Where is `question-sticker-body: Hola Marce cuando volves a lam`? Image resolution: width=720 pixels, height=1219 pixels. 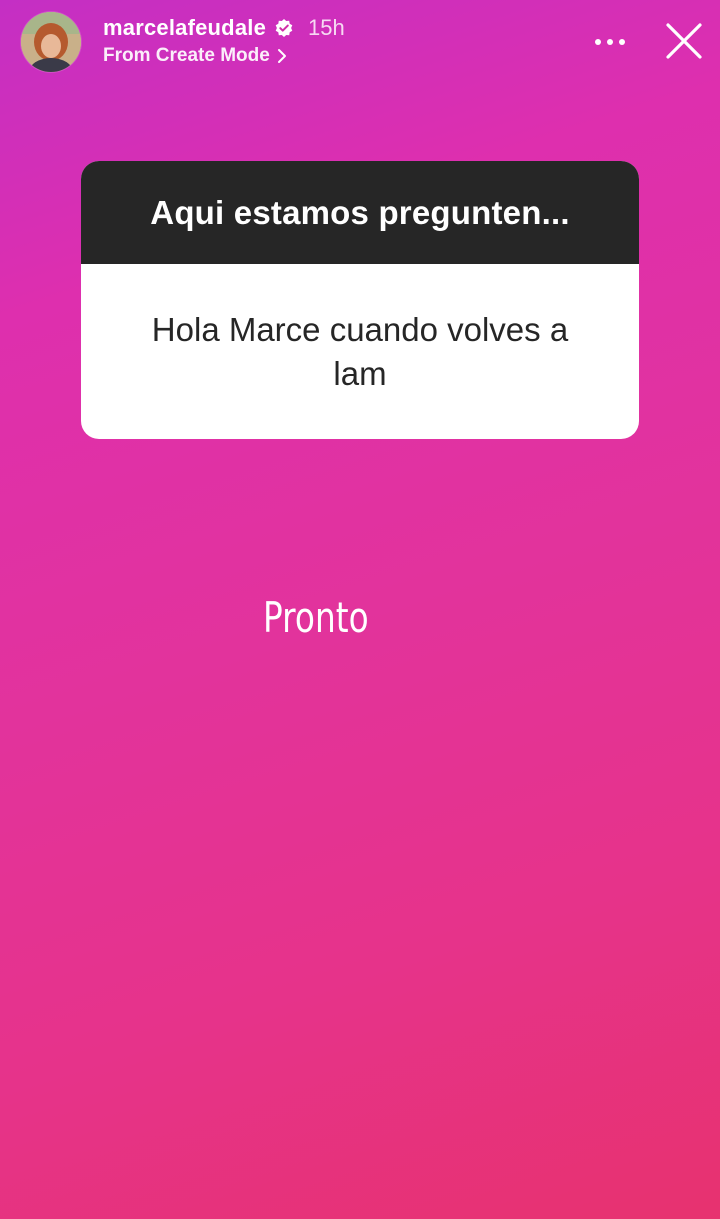 question-sticker-body: Hola Marce cuando volves a lam is located at coordinates (360, 351).